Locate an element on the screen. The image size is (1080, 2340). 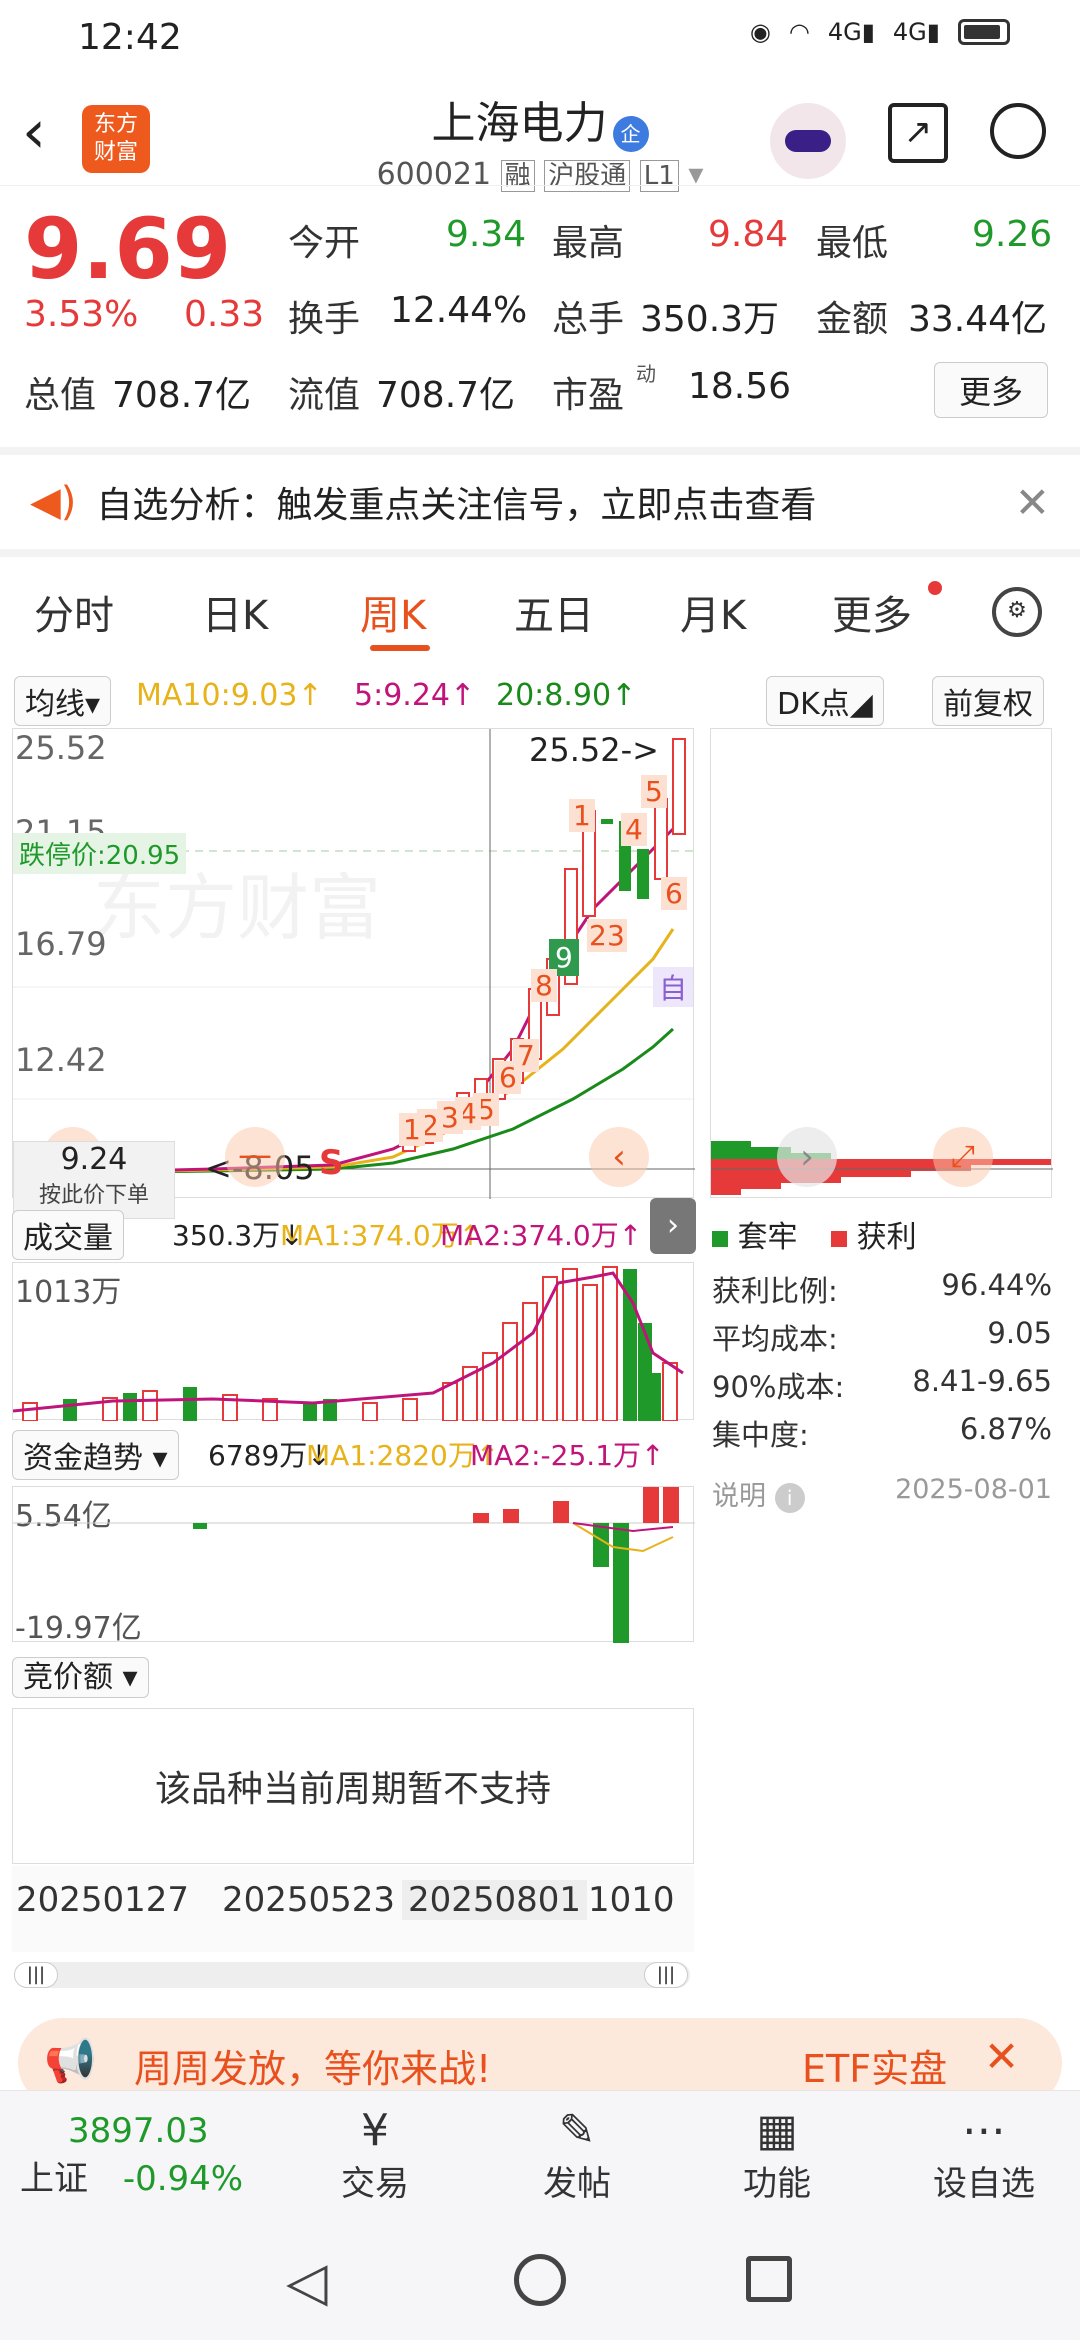
battery-icon is located at coordinates (984, 32).